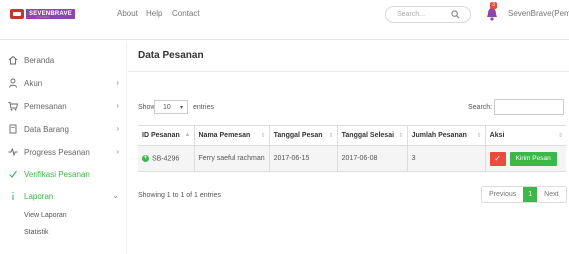 This screenshot has height=254, width=569. What do you see at coordinates (145, 158) in the screenshot?
I see `expand-row-icon: +` at bounding box center [145, 158].